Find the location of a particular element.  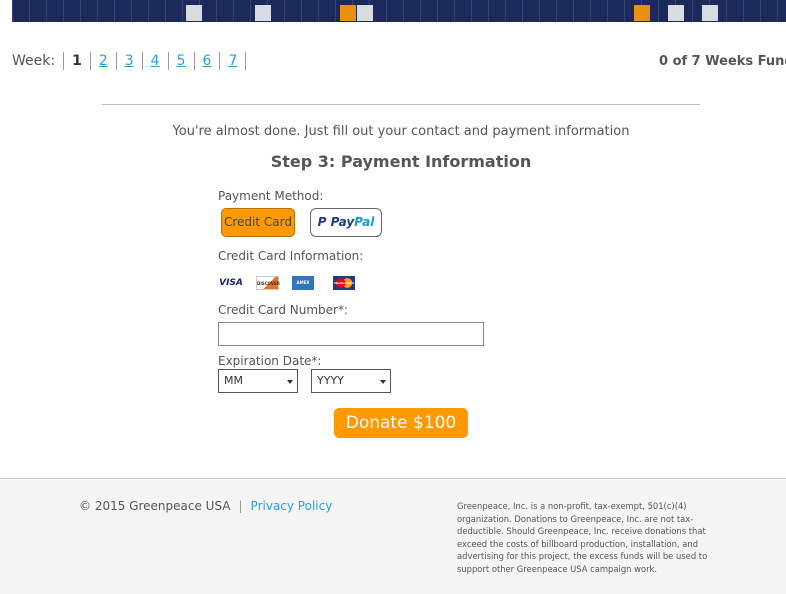

cc-info-label: Credit Card Information: is located at coordinates (291, 256).